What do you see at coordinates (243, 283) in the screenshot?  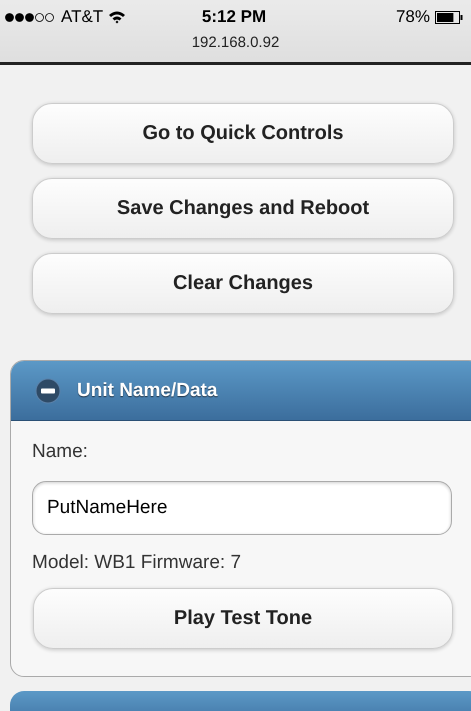 I see `action-button: Clear Changes` at bounding box center [243, 283].